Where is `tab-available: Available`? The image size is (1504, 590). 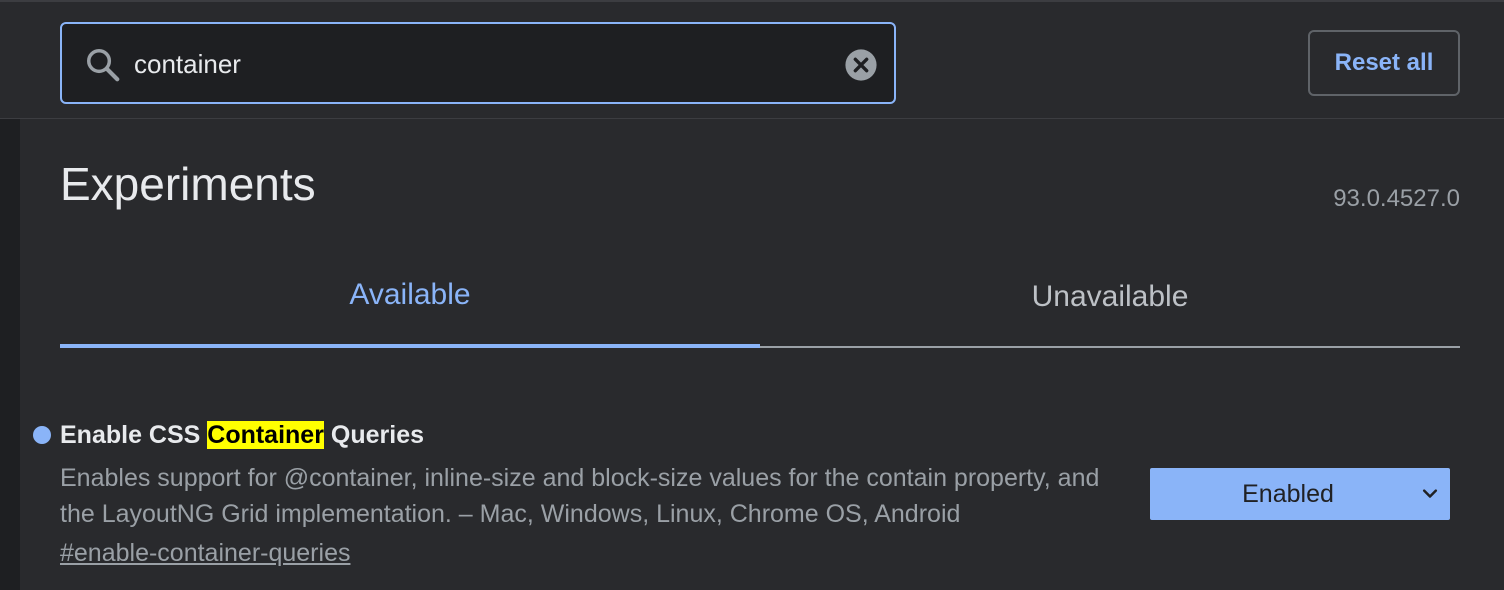 tab-available: Available is located at coordinates (410, 308).